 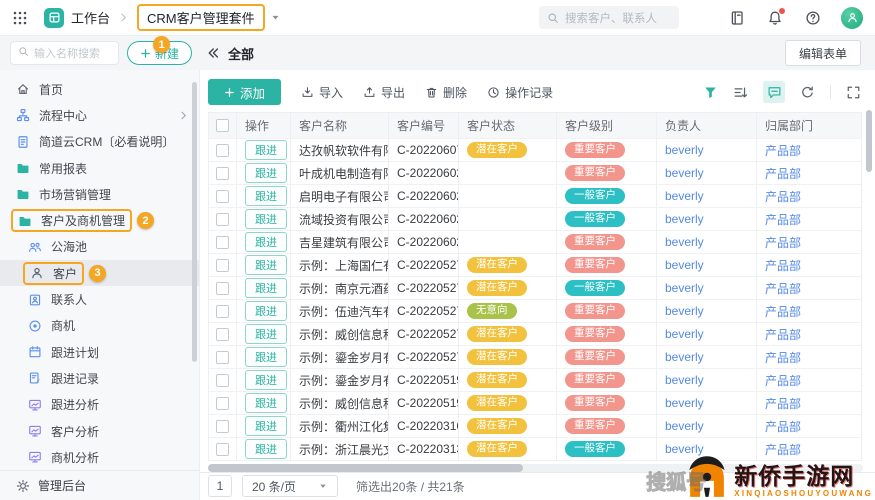 I want to click on app-title: CRM客户管理套件, so click(x=201, y=17).